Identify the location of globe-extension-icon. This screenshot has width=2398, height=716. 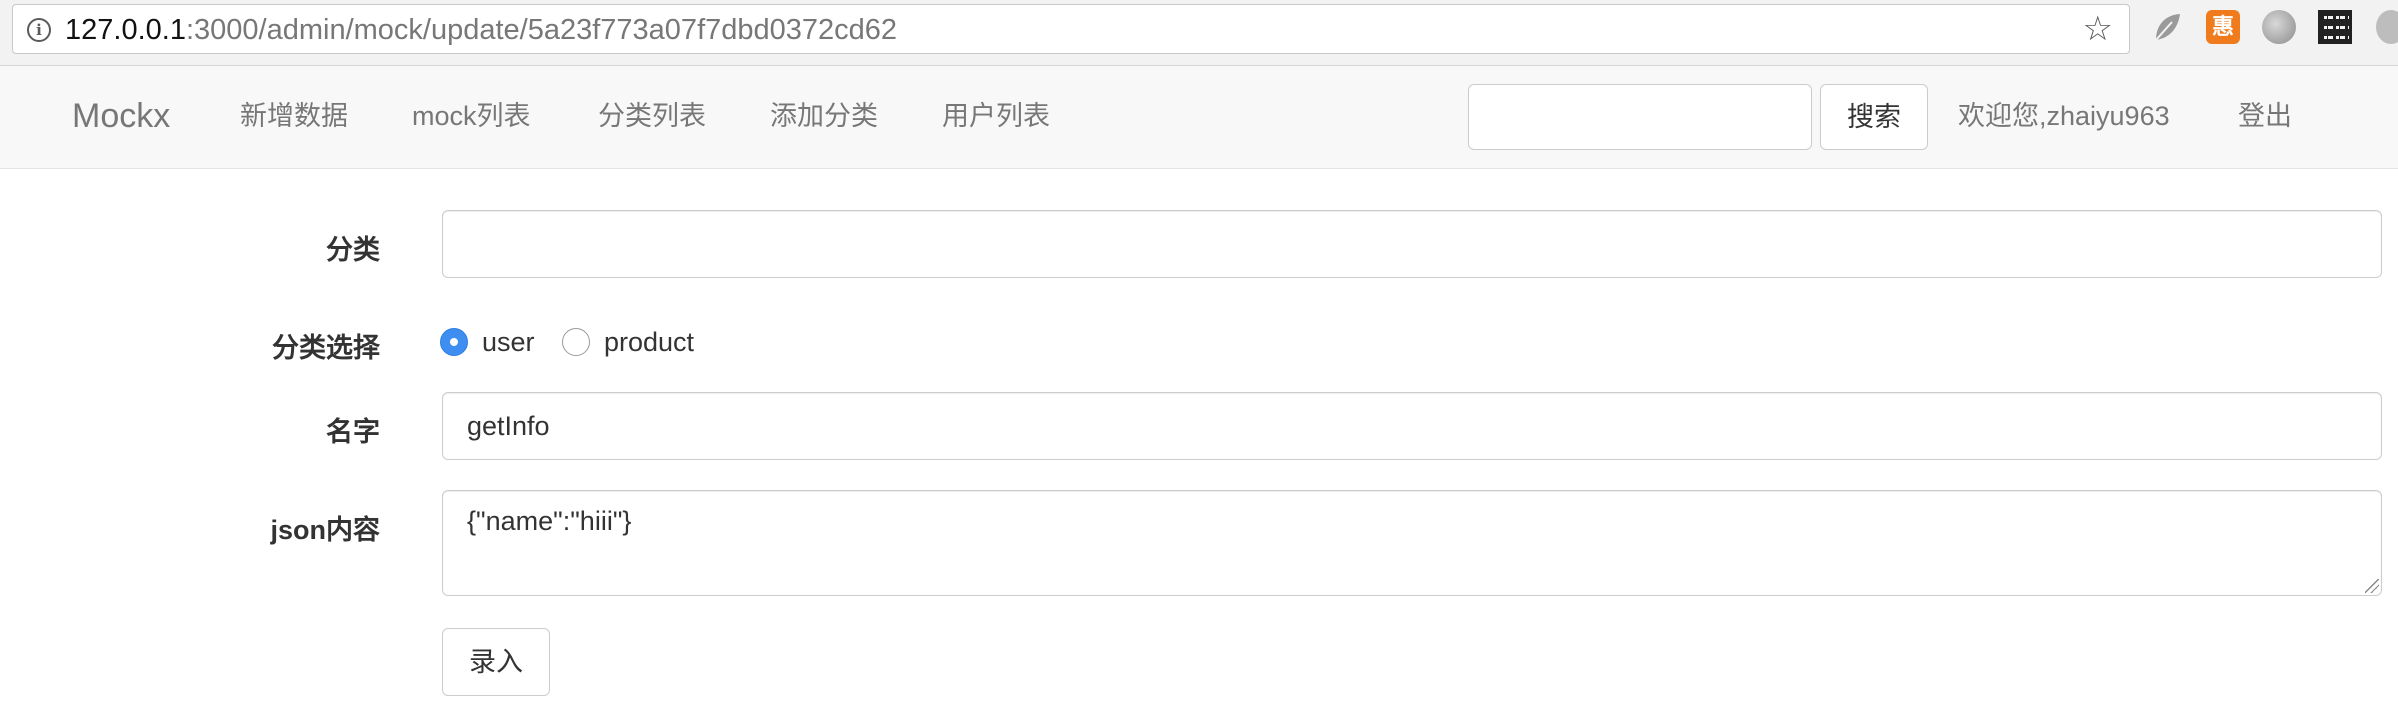
(2279, 27).